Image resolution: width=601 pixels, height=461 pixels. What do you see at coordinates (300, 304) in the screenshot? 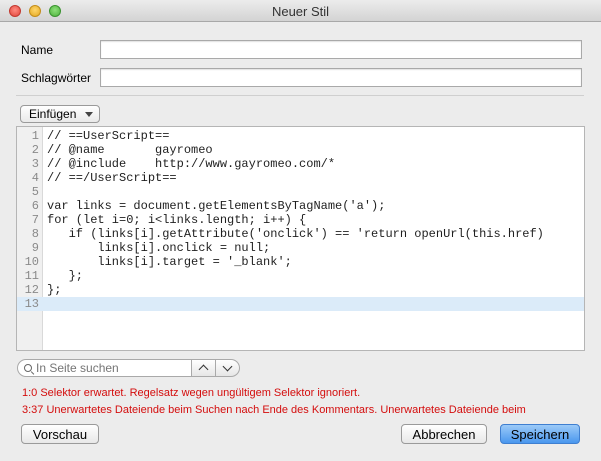
I see `code-line: 13` at bounding box center [300, 304].